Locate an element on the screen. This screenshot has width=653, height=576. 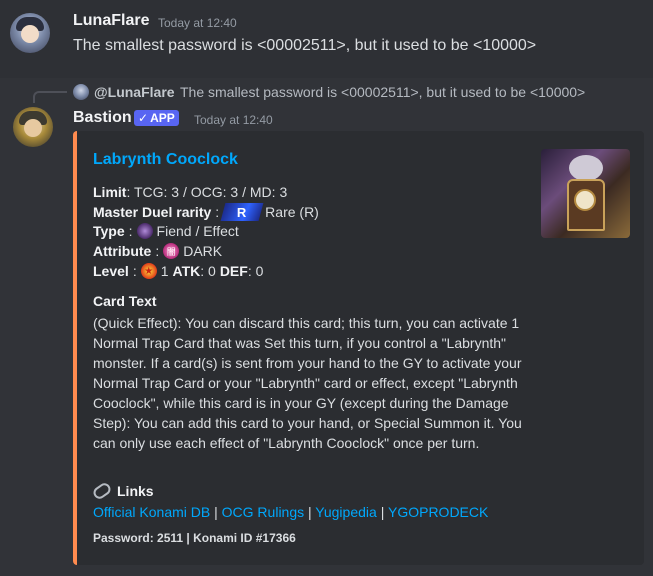
reply-spine is located at coordinates (50, 97).